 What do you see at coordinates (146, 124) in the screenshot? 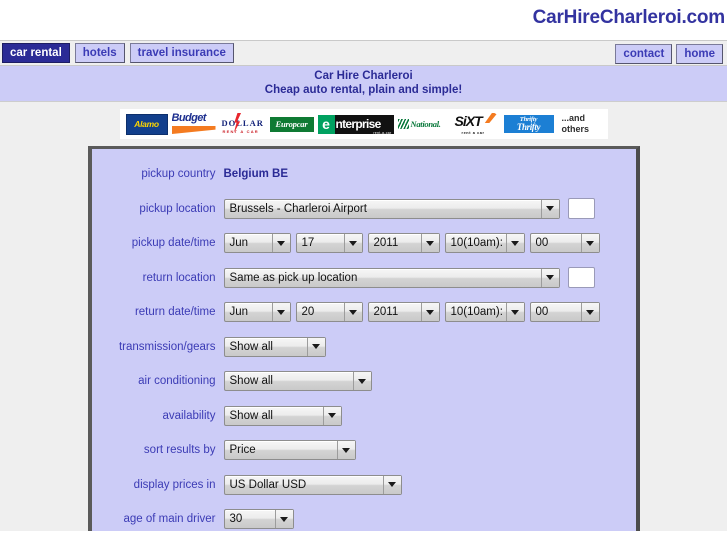
I see `alamo-logo: Alamo` at bounding box center [146, 124].